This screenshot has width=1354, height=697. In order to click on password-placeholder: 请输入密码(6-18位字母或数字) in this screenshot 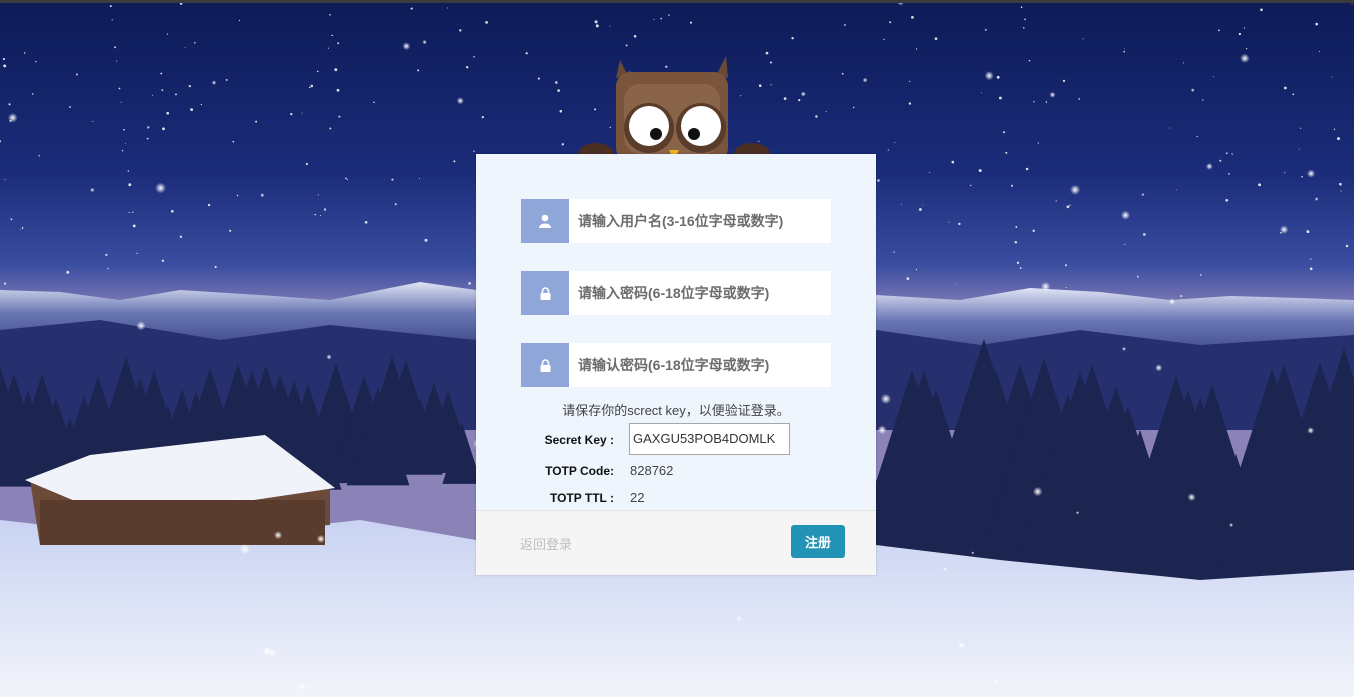, I will do `click(674, 293)`.